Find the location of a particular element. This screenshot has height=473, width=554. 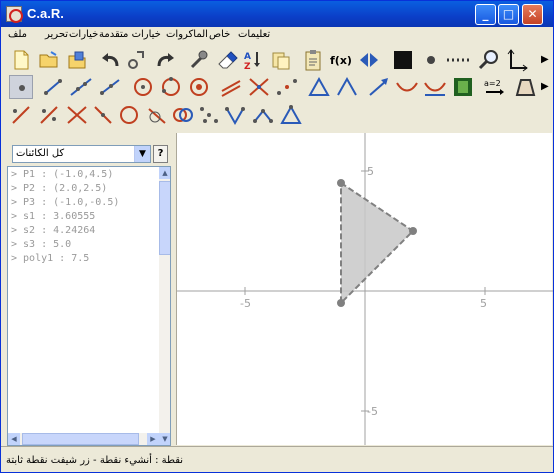

points-tool-icon is located at coordinates (235, 115).